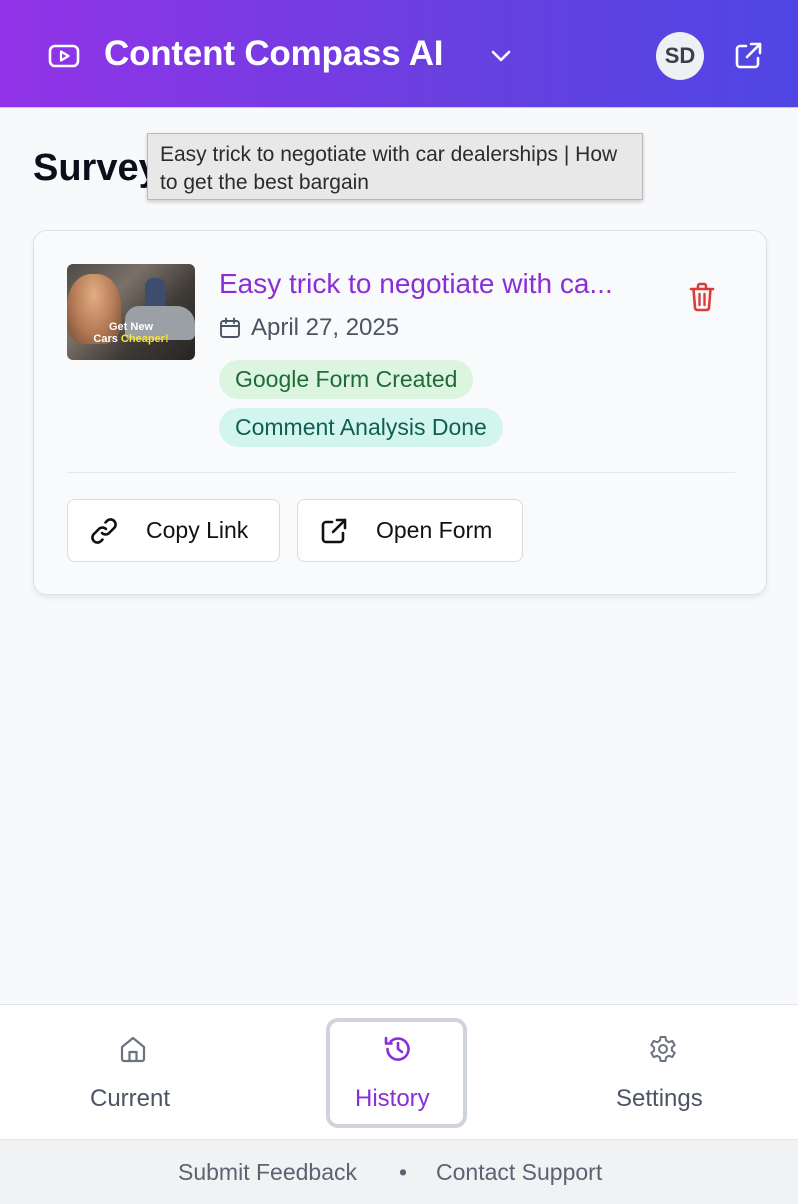 This screenshot has width=798, height=1204. What do you see at coordinates (107, 339) in the screenshot?
I see `thumbnail-caption-prefix: Cars` at bounding box center [107, 339].